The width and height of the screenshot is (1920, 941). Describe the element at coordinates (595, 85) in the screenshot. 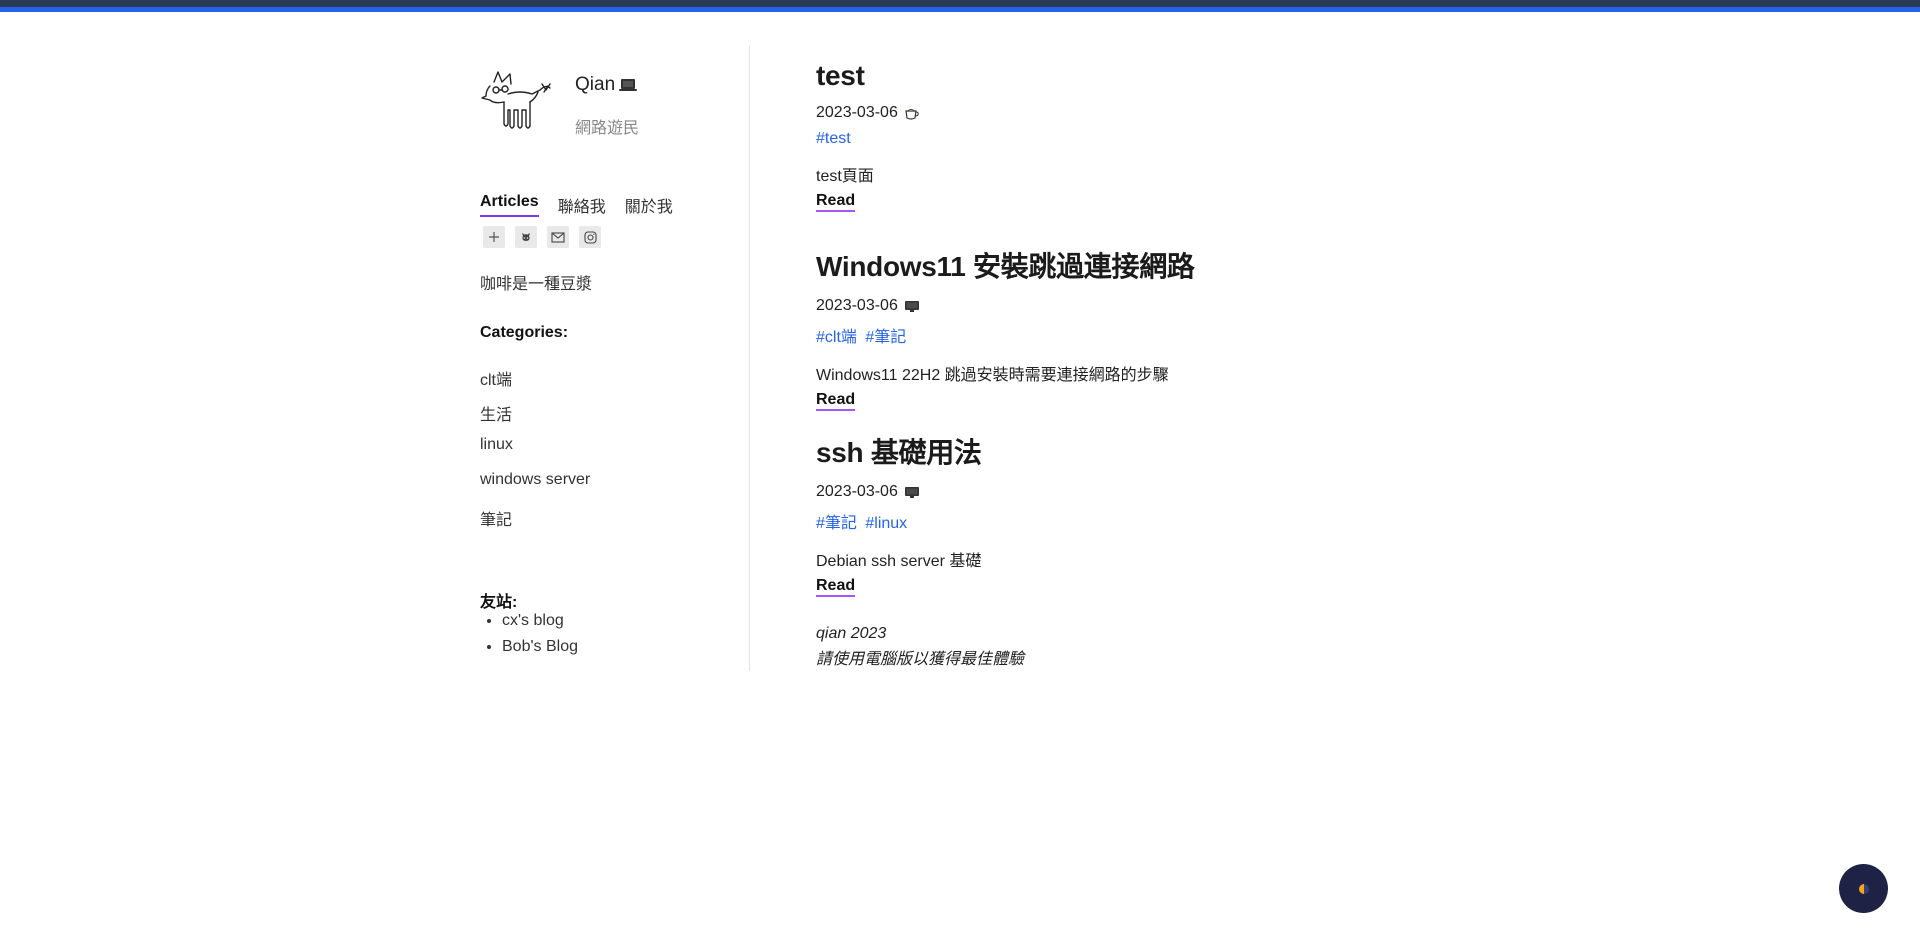

I see `profile-name-text: Qian` at that location.